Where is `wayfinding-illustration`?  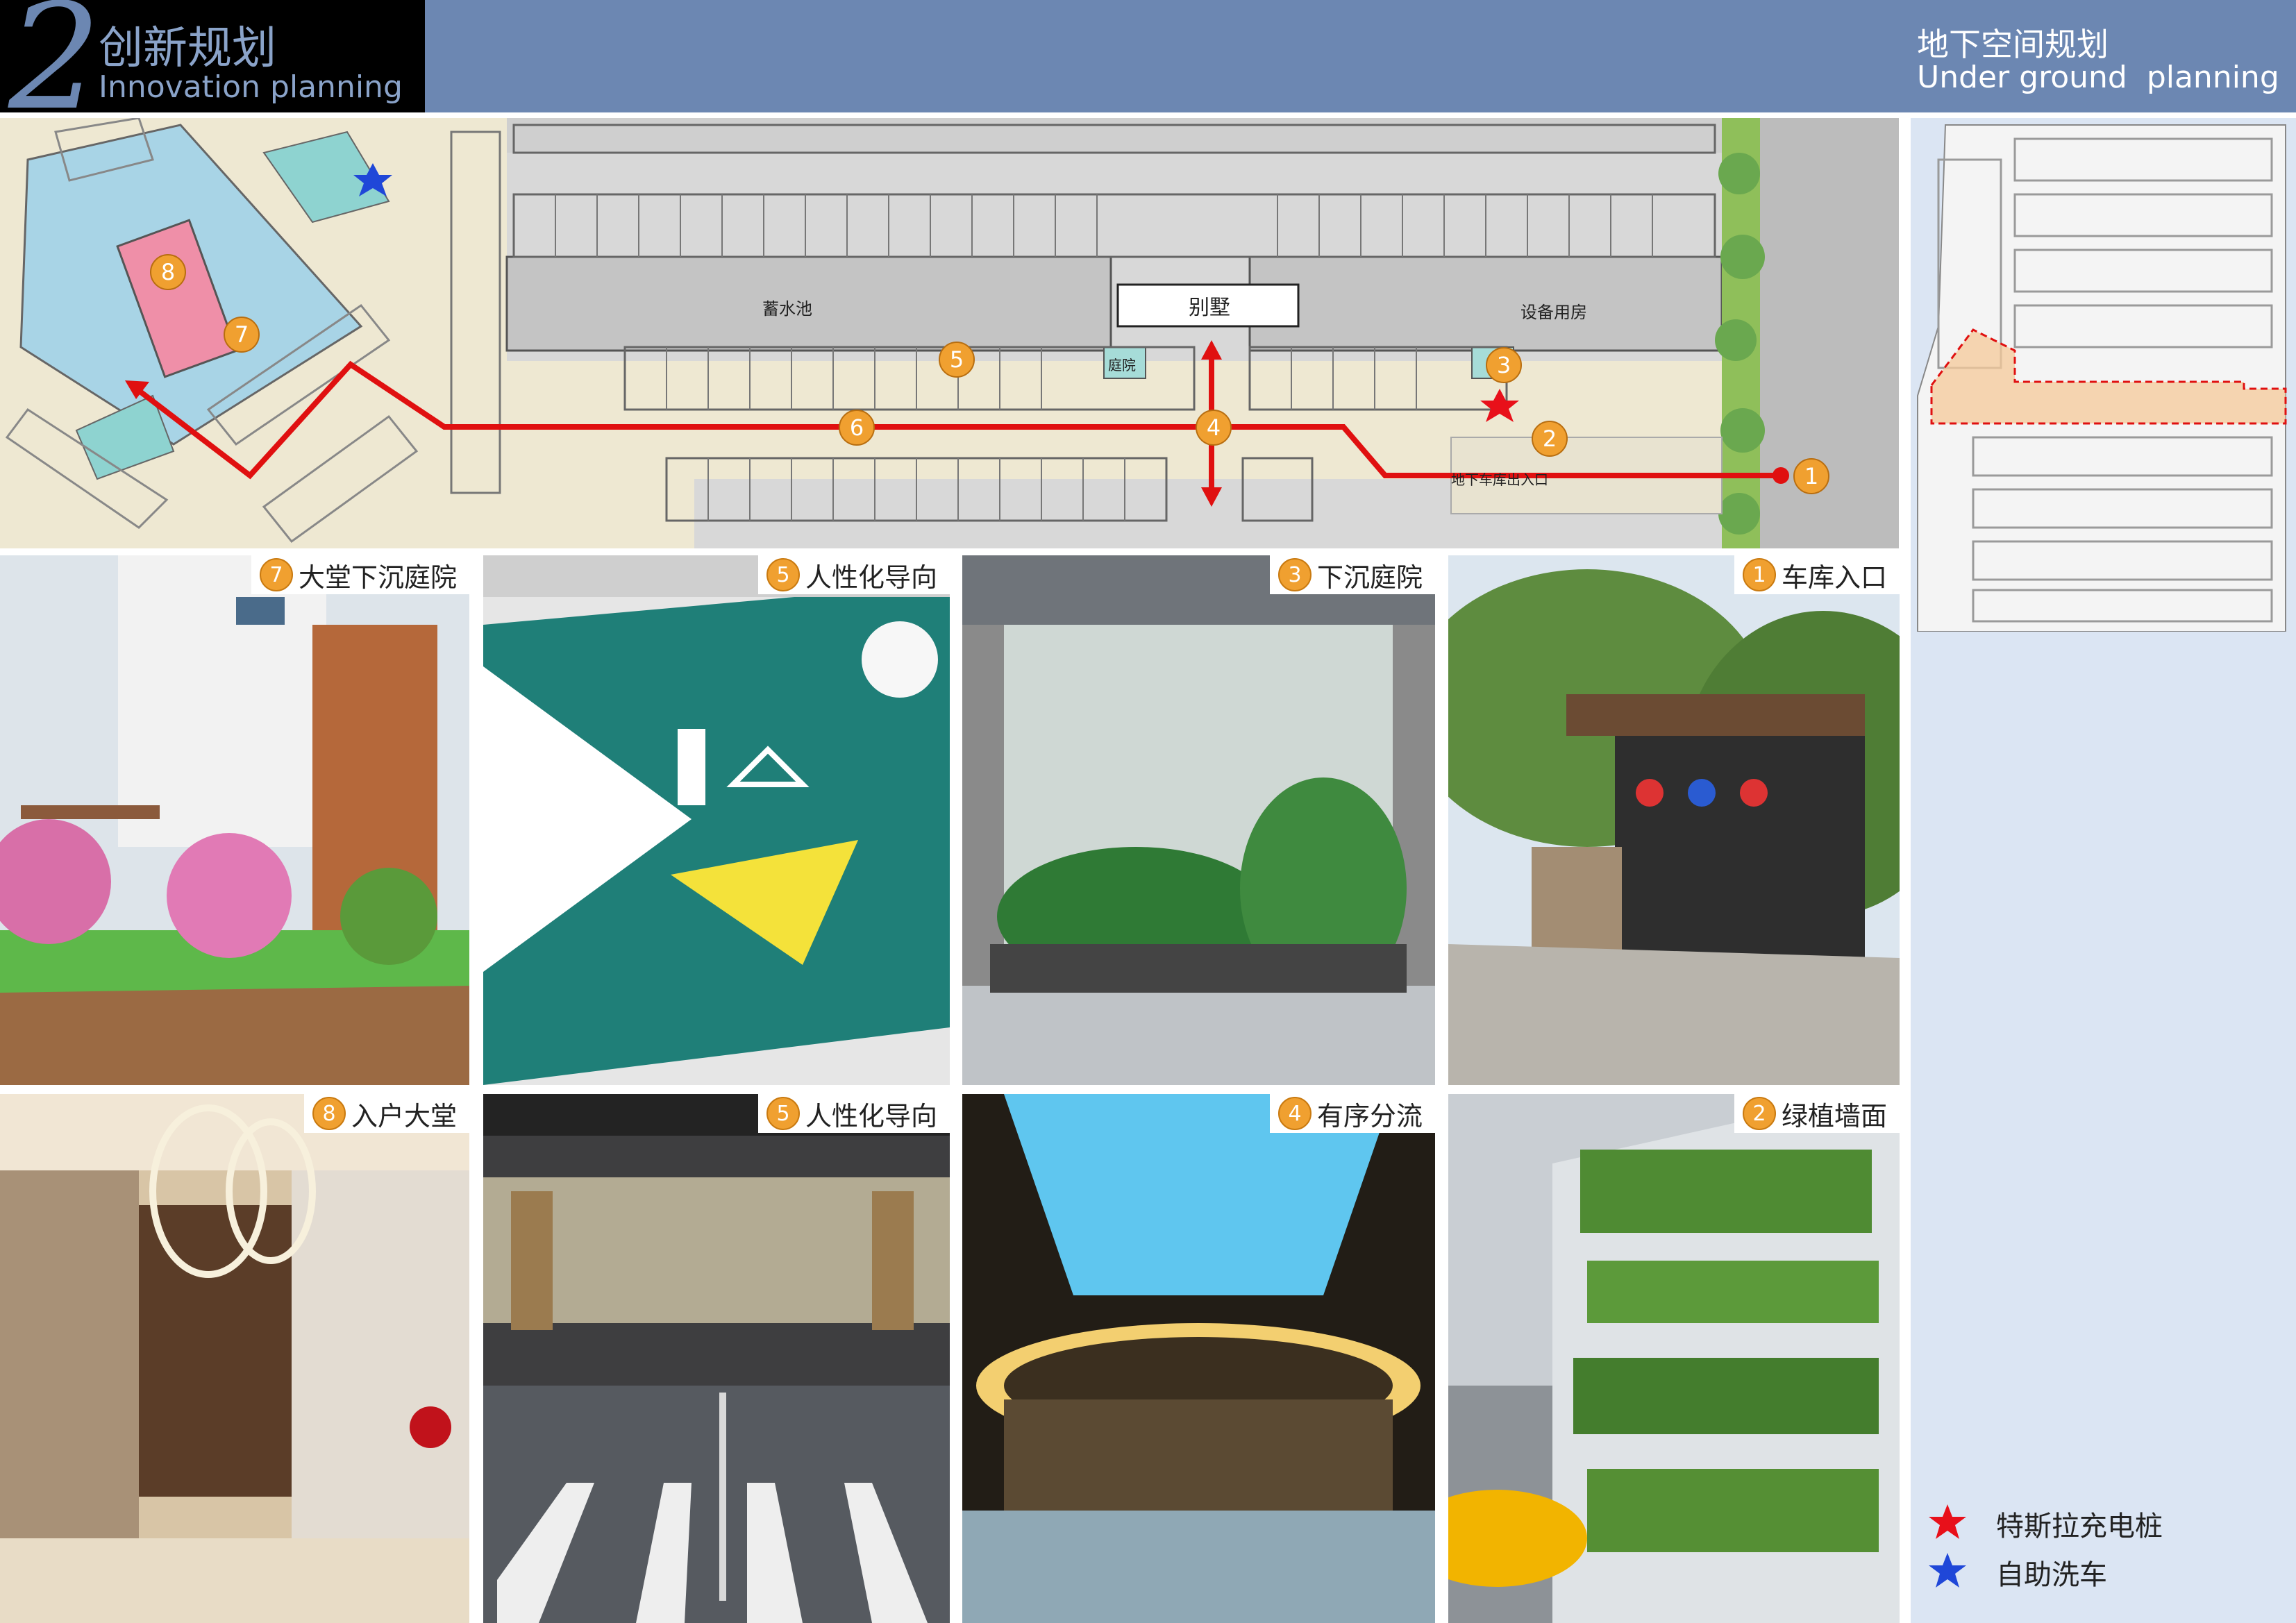
wayfinding-illustration is located at coordinates (716, 820).